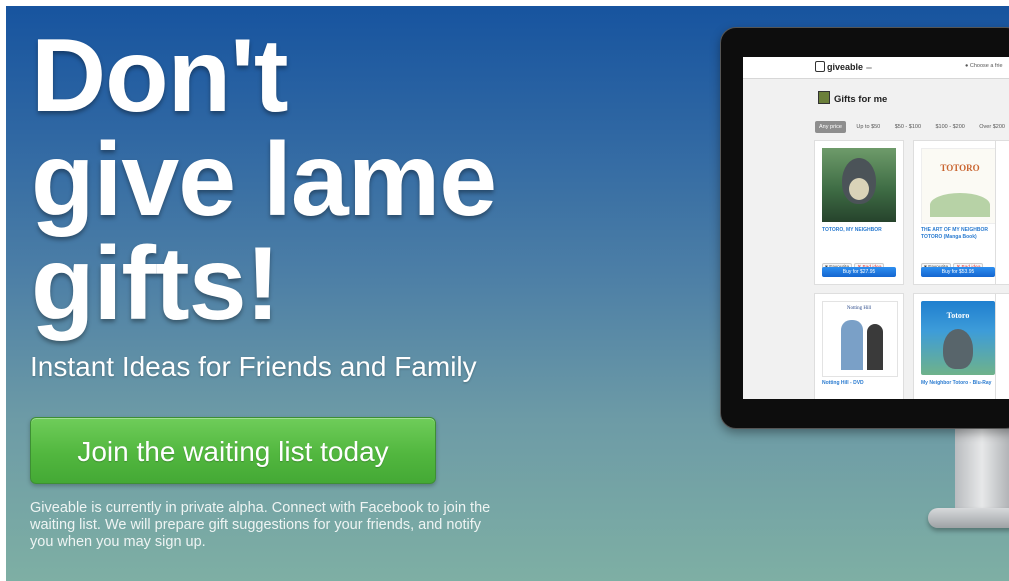 This screenshot has width=1009, height=581. I want to click on filter-any-price: Any price, so click(830, 127).